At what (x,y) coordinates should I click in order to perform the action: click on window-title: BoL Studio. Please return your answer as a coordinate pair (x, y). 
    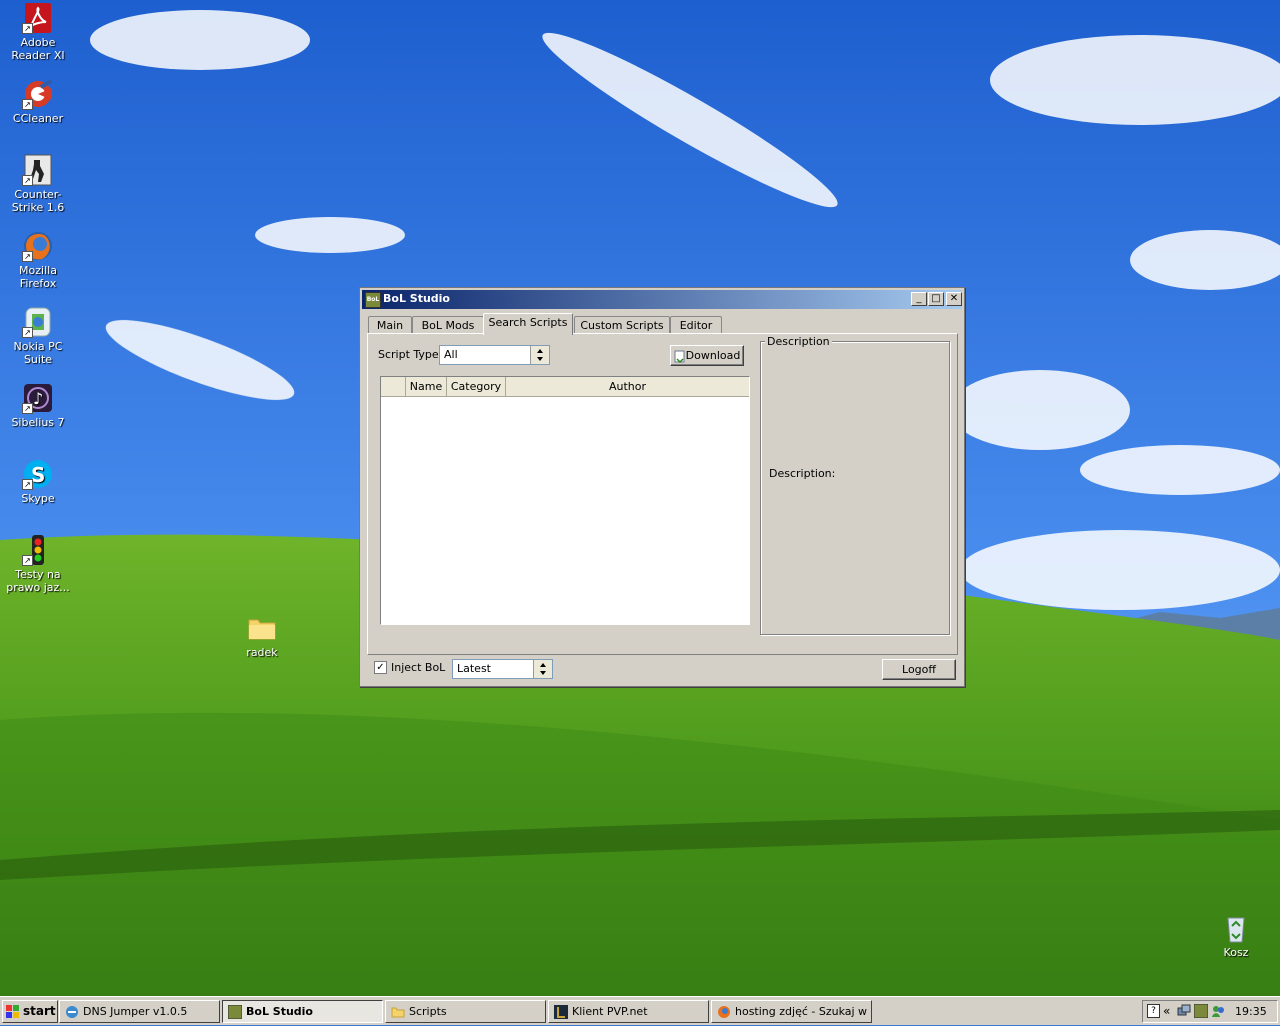
    Looking at the image, I should click on (416, 298).